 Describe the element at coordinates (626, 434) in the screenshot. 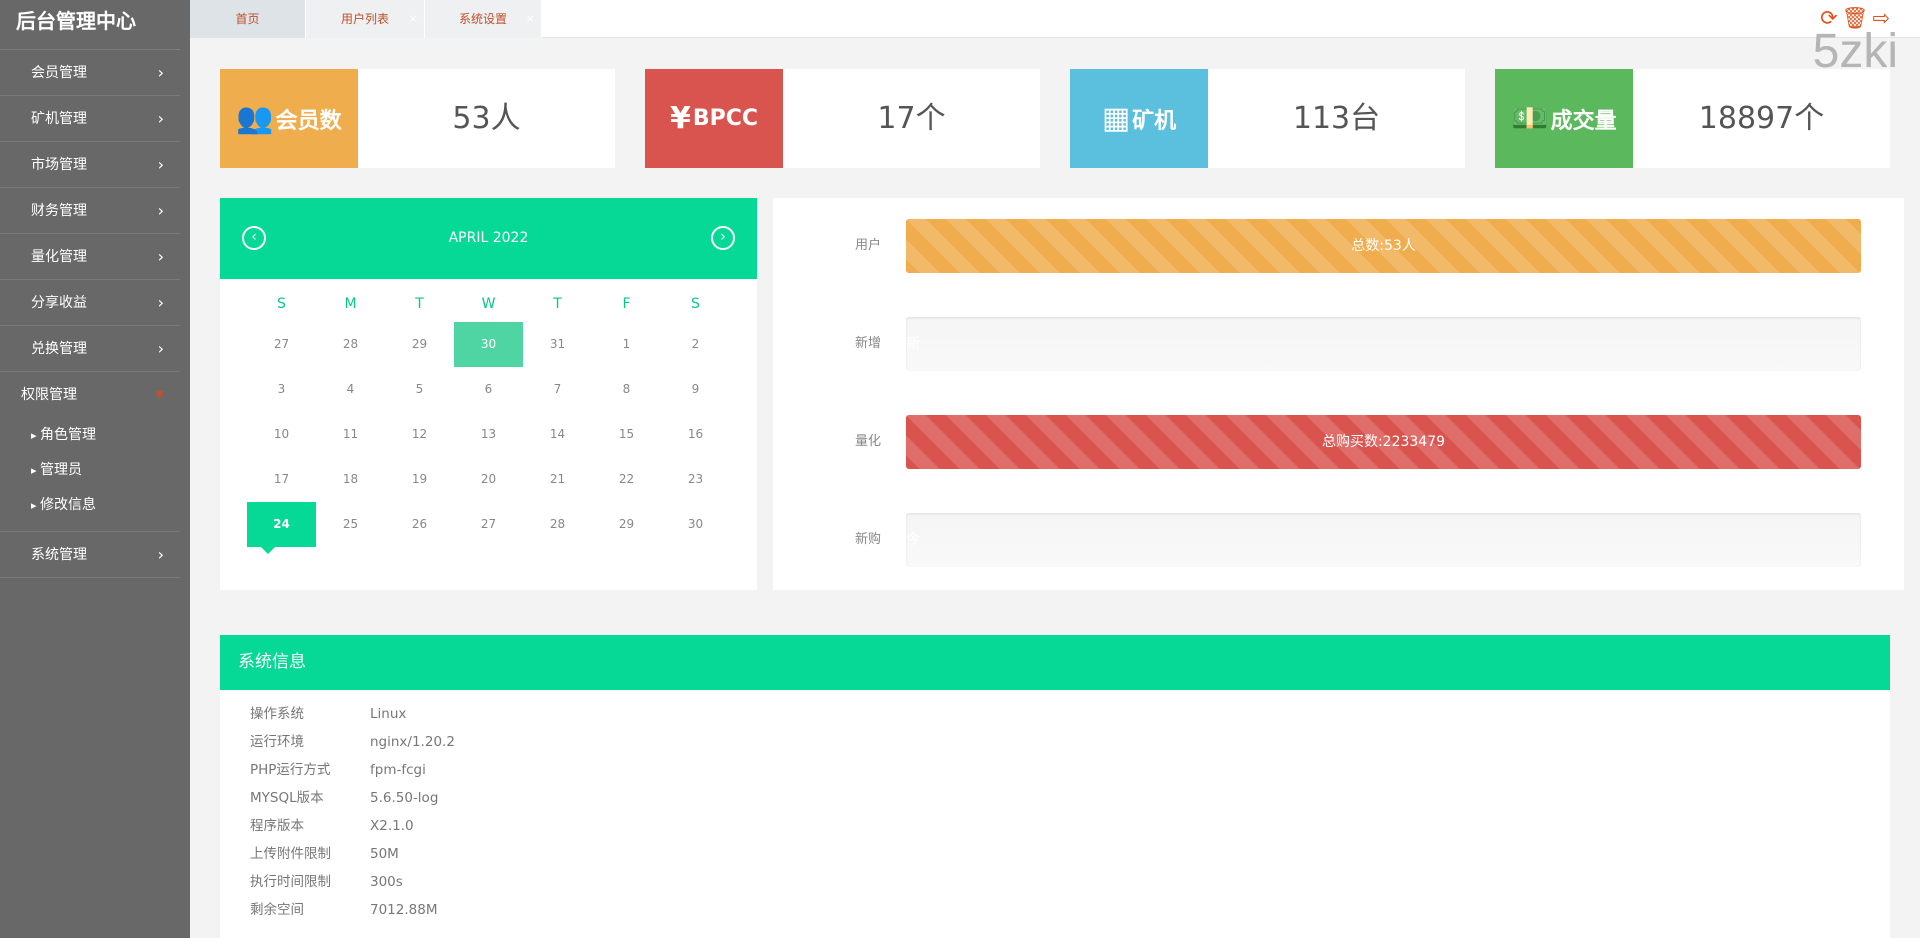

I see `calendar-day: 15` at that location.